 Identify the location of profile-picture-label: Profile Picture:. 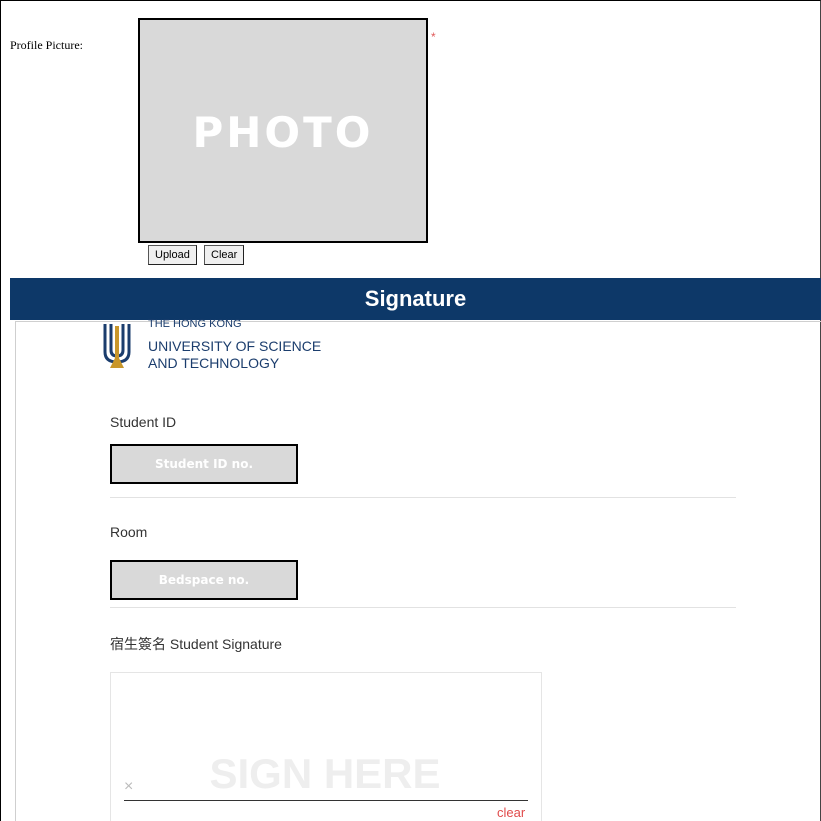
(46, 45).